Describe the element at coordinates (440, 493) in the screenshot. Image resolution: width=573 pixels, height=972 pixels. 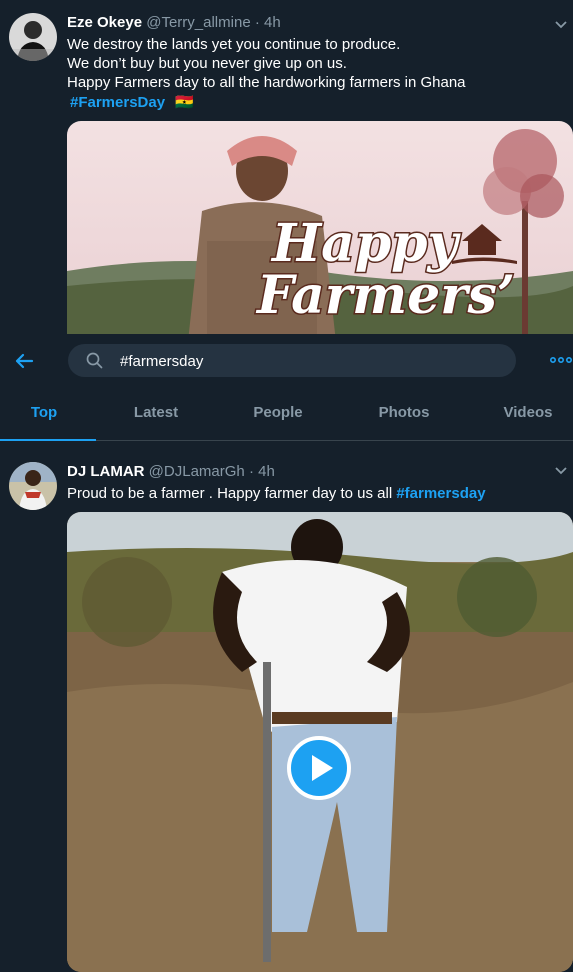
I see `hashtag-link: #farmersday` at that location.